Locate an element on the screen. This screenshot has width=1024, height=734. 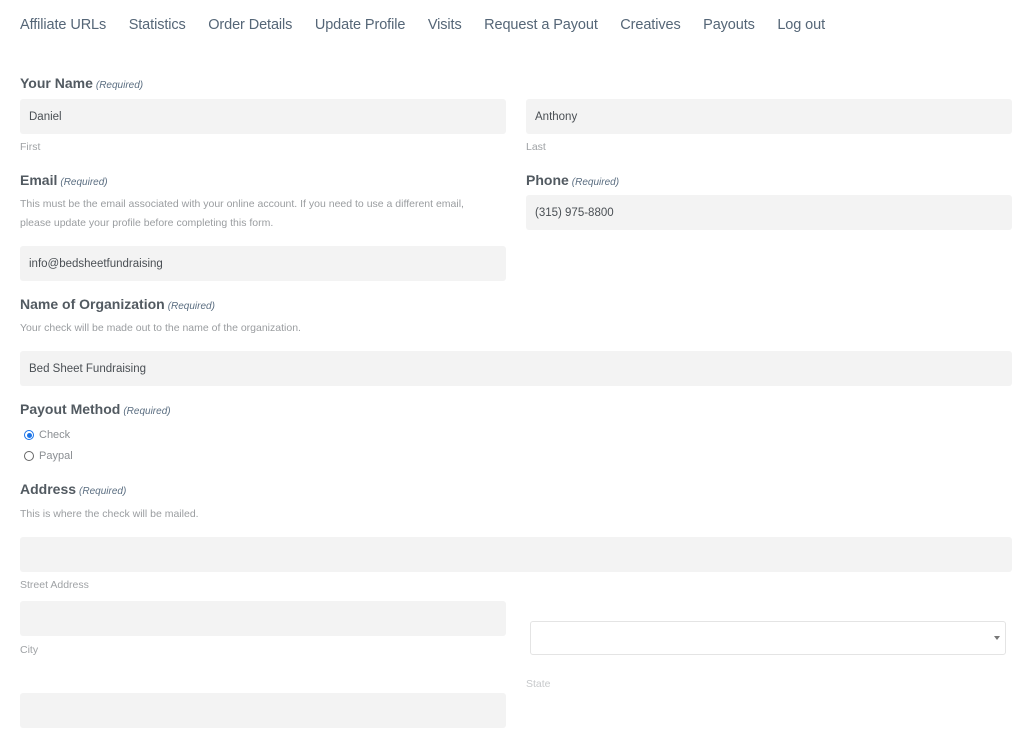
nav-statistics: Statistics is located at coordinates (157, 25).